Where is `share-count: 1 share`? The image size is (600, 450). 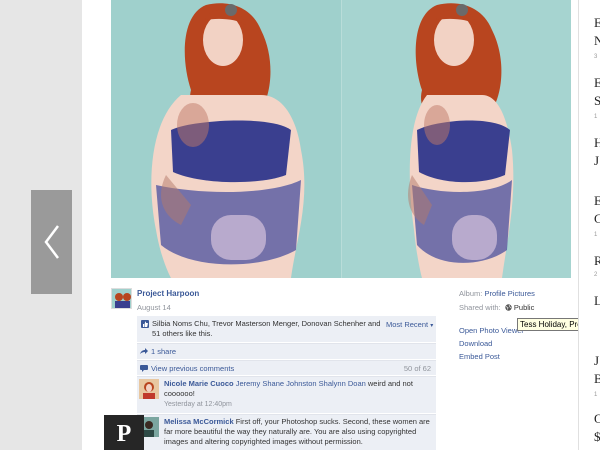 share-count: 1 share is located at coordinates (163, 351).